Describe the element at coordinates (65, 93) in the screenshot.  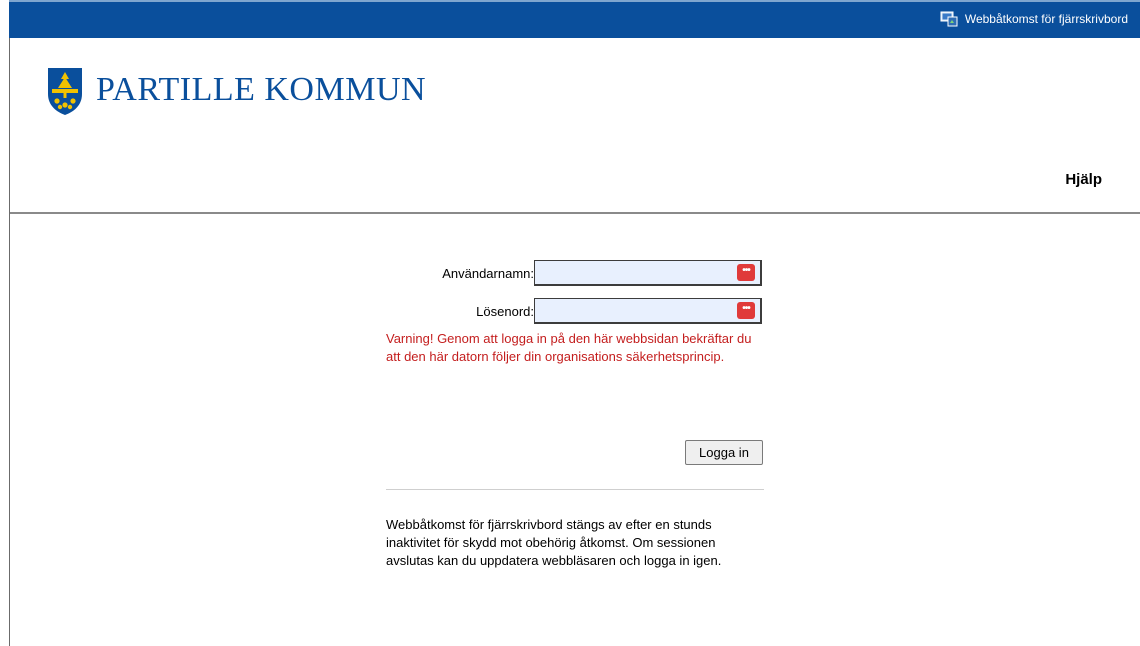
I see `coat-of-arms-icon` at that location.